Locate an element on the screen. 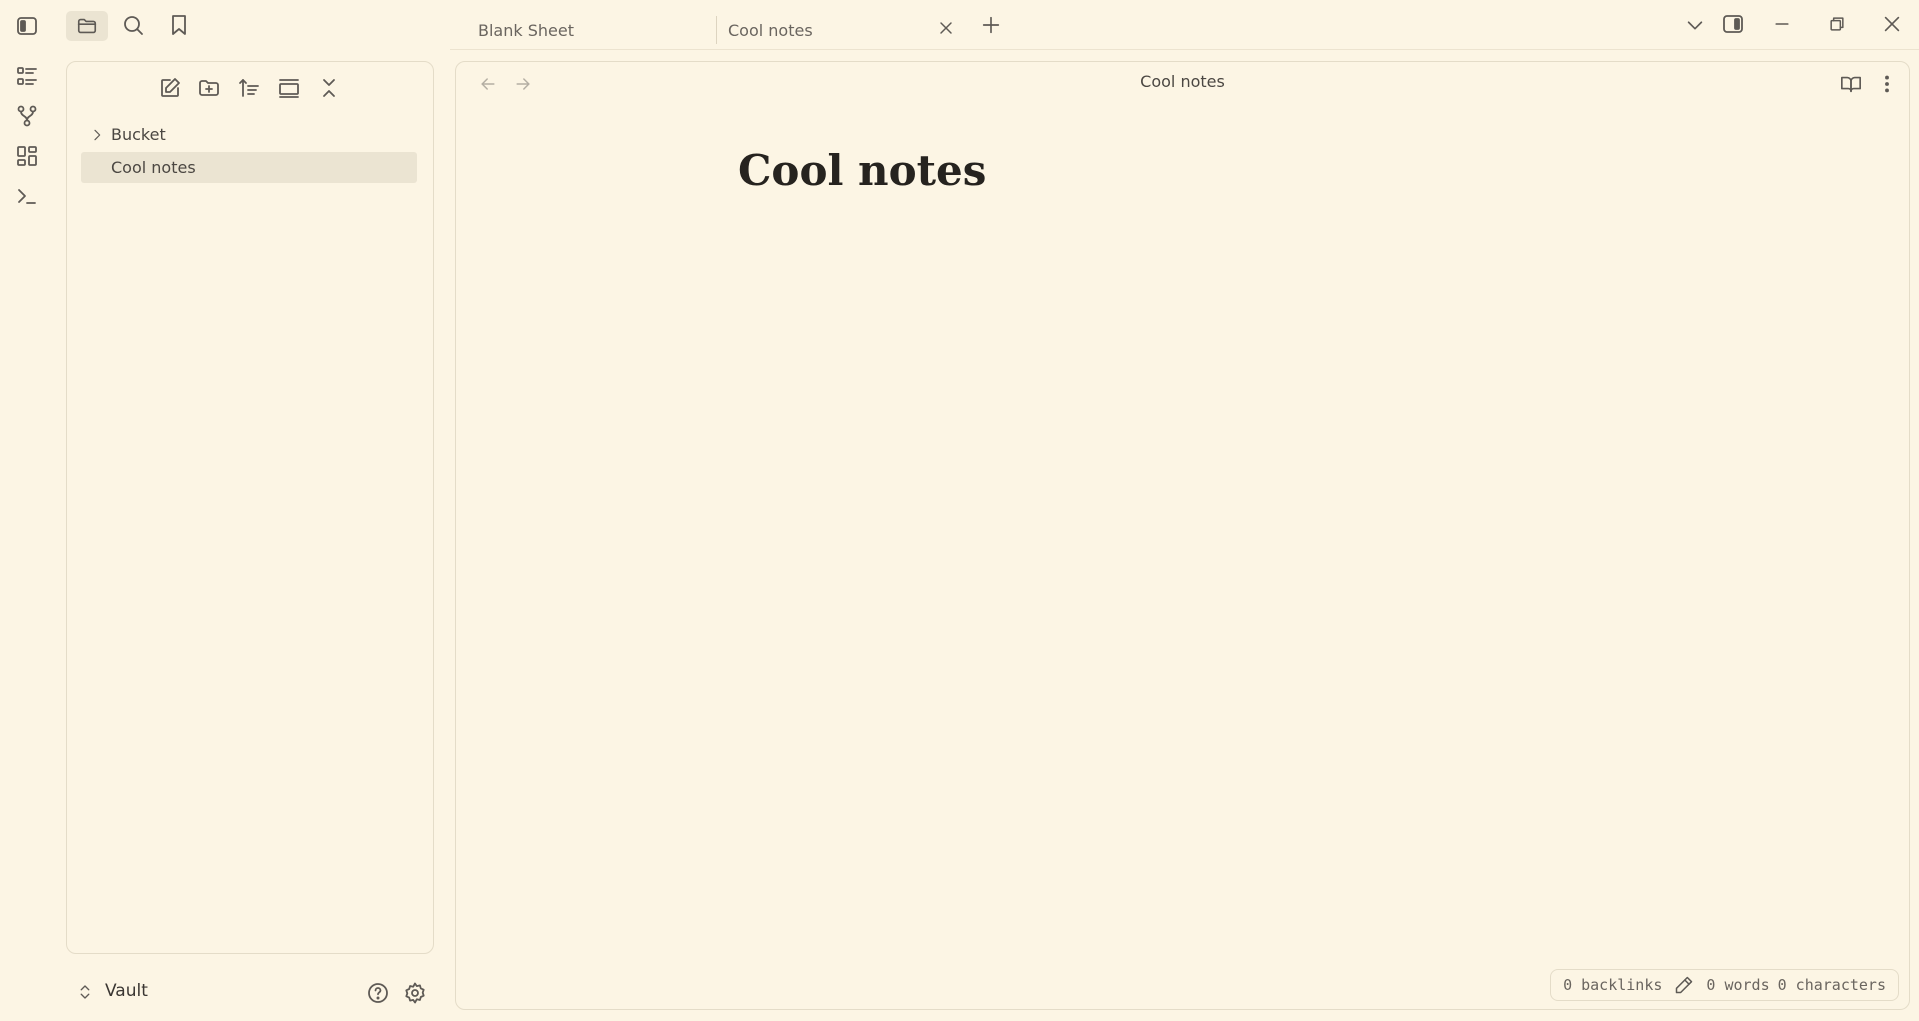 This screenshot has height=1021, width=1919. backlinks-count: 0 backlinks is located at coordinates (1612, 985).